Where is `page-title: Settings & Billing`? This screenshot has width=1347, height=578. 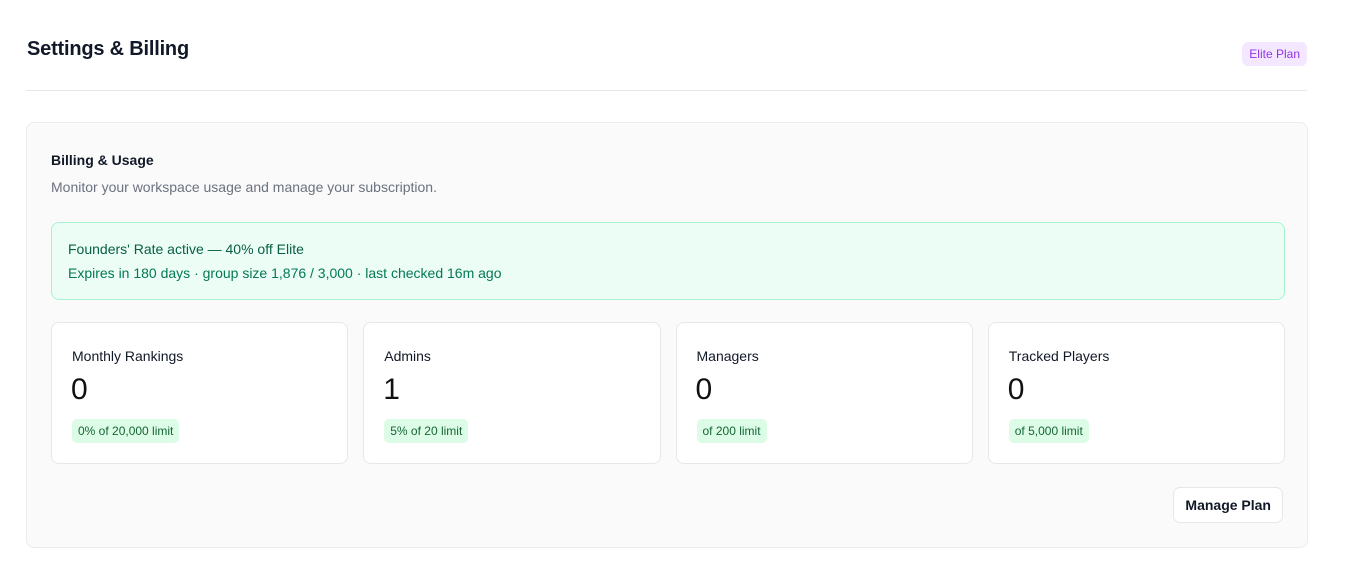 page-title: Settings & Billing is located at coordinates (108, 49).